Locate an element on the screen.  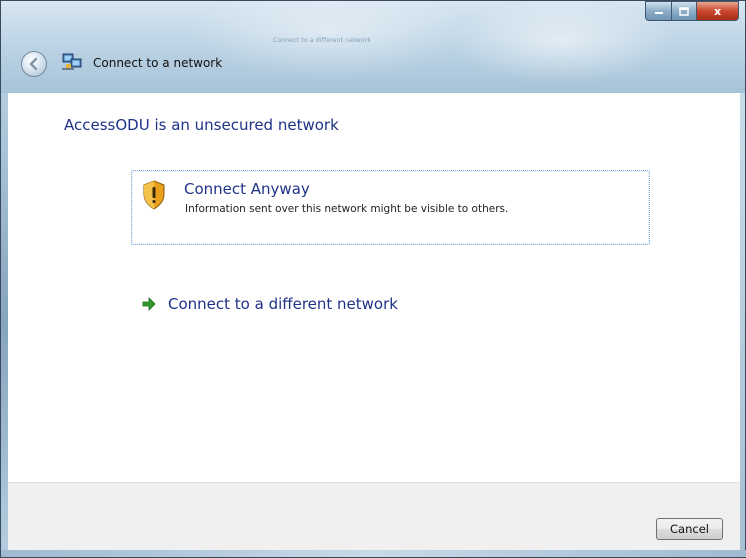
back-arrow-icon is located at coordinates (33, 64).